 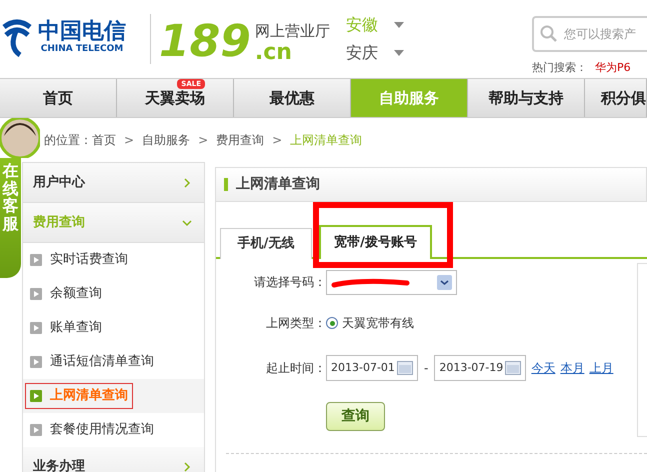 I want to click on tab: 宽带/拨号账号, so click(x=375, y=242).